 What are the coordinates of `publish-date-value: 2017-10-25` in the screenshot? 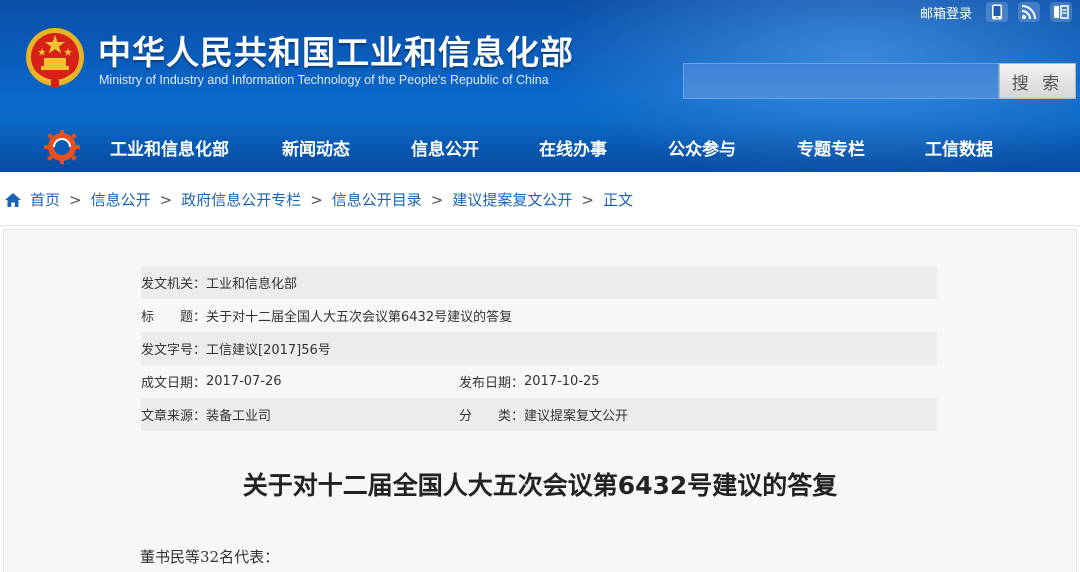 It's located at (562, 381).